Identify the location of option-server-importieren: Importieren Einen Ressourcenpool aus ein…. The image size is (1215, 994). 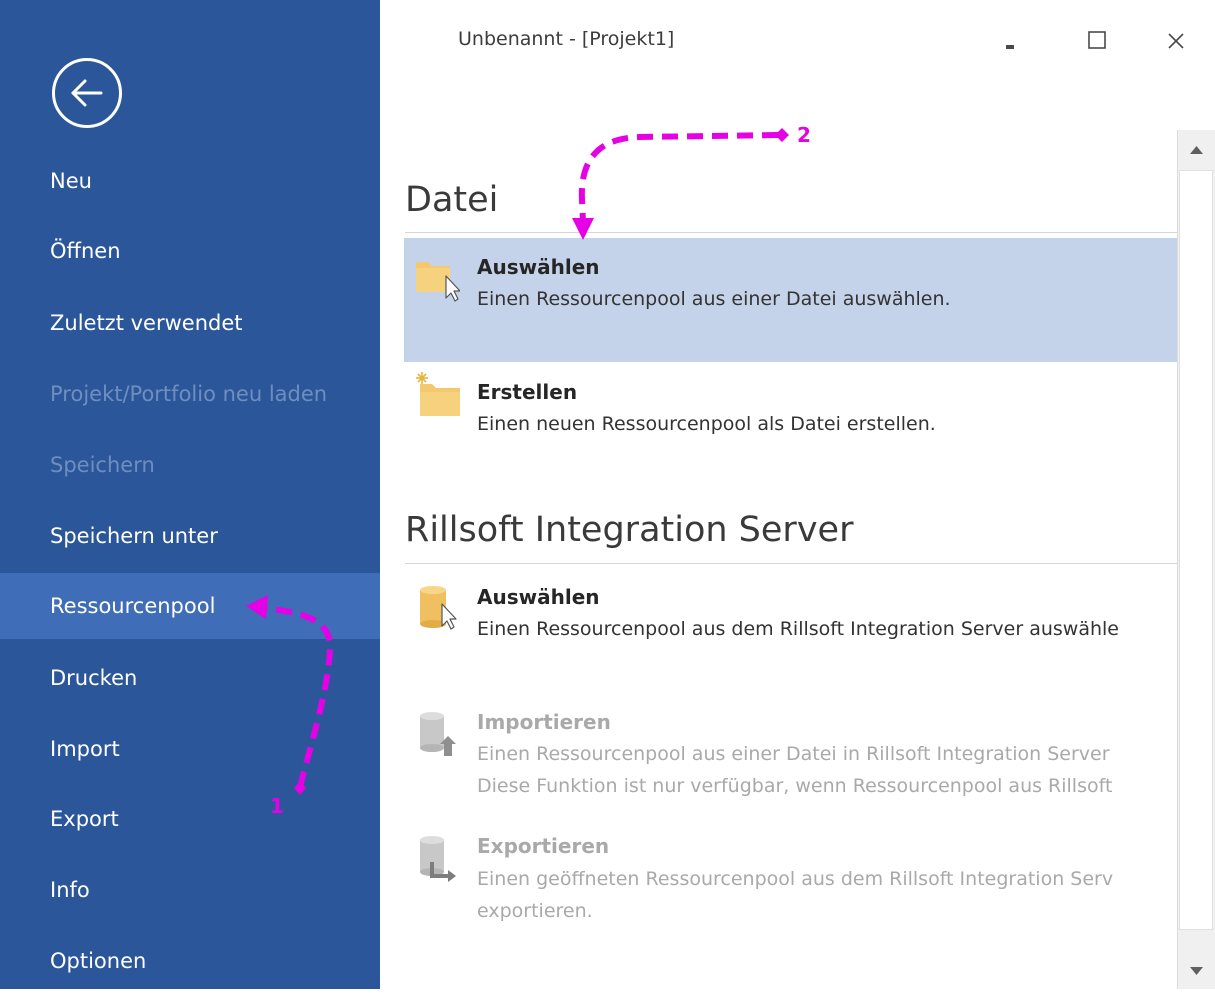
(790, 751).